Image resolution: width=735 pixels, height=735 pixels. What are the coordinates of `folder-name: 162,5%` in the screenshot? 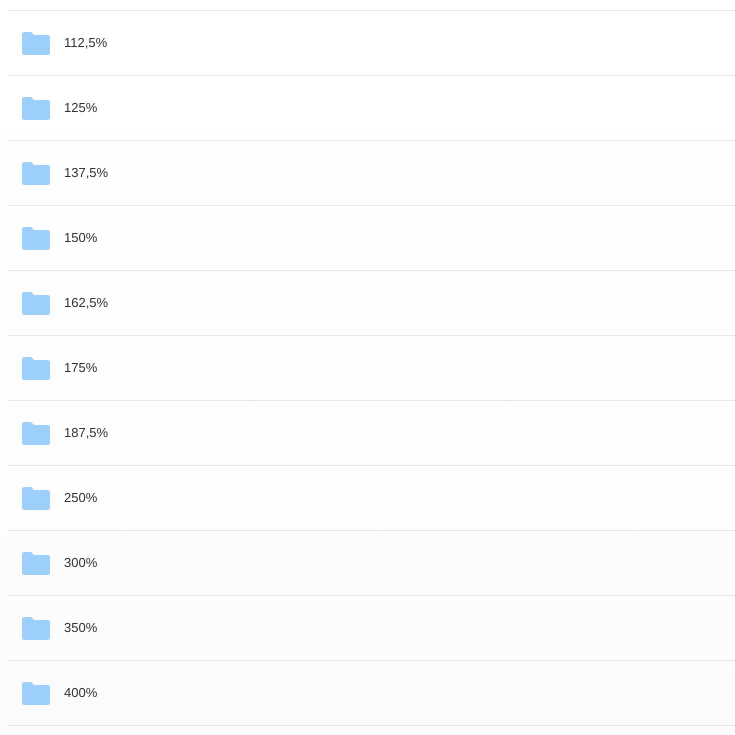 It's located at (86, 303).